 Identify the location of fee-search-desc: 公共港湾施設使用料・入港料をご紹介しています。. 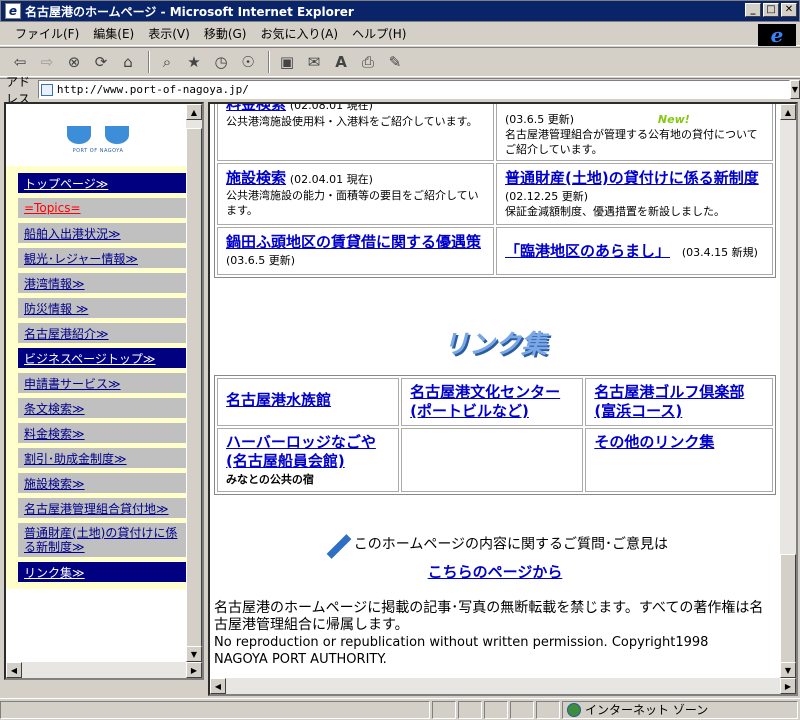
(352, 121).